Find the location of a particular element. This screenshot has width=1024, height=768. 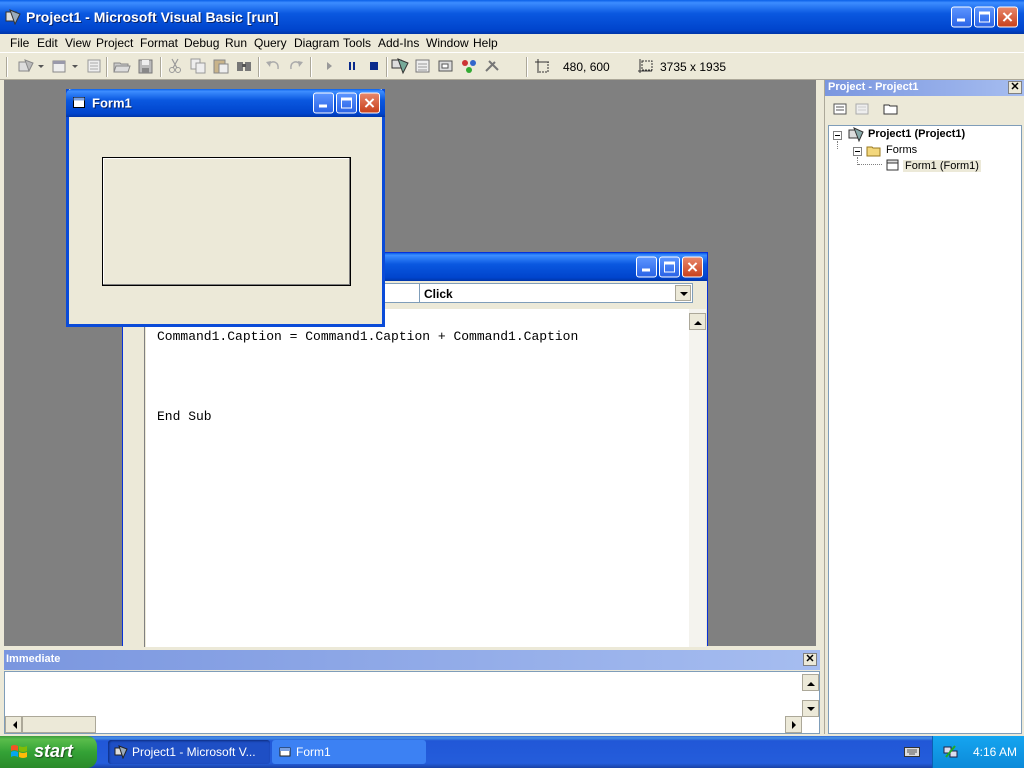

procedure-combo: Click is located at coordinates (556, 293).